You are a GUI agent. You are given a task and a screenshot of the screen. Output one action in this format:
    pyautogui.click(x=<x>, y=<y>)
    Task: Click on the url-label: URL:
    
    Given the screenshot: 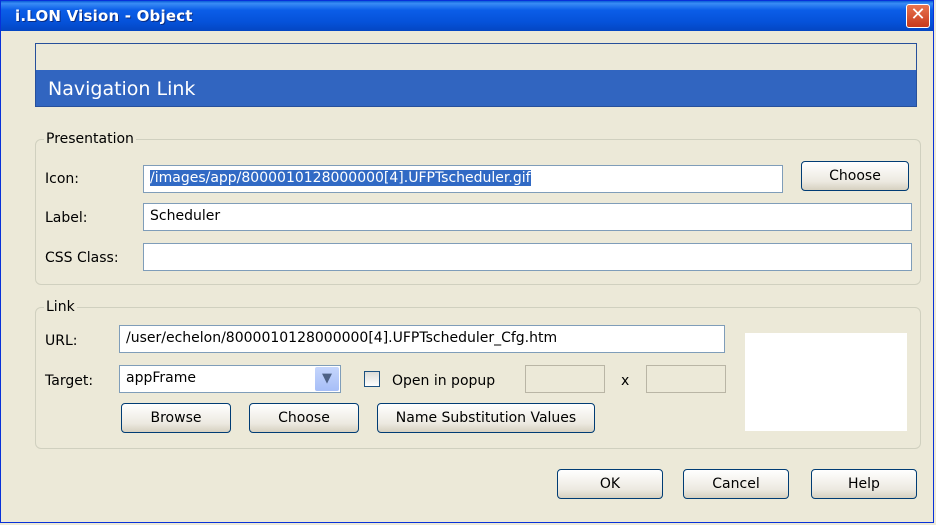 What is the action you would take?
    pyautogui.click(x=61, y=341)
    